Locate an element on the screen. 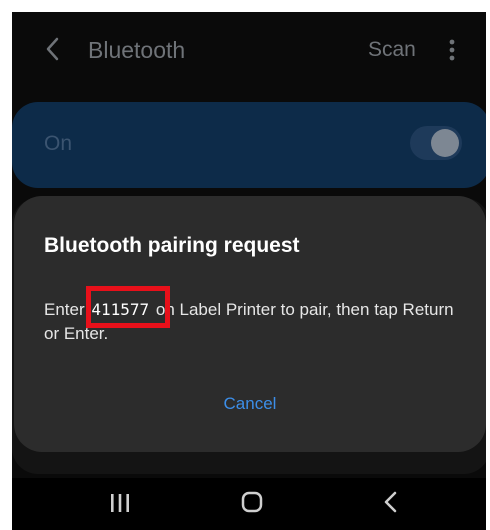 This screenshot has height=530, width=490. navigation-bar is located at coordinates (249, 504).